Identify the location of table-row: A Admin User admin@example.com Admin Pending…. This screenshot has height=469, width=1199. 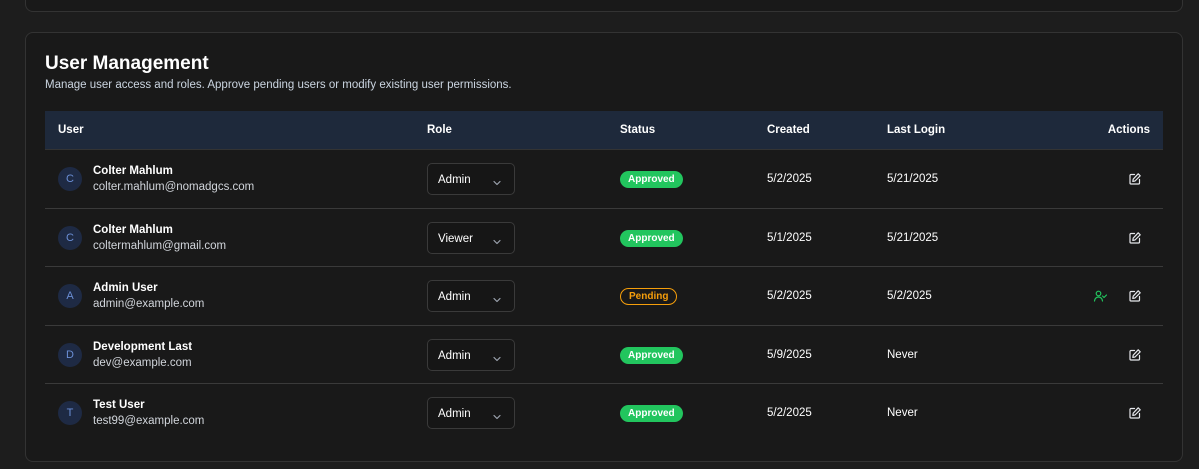
(604, 296).